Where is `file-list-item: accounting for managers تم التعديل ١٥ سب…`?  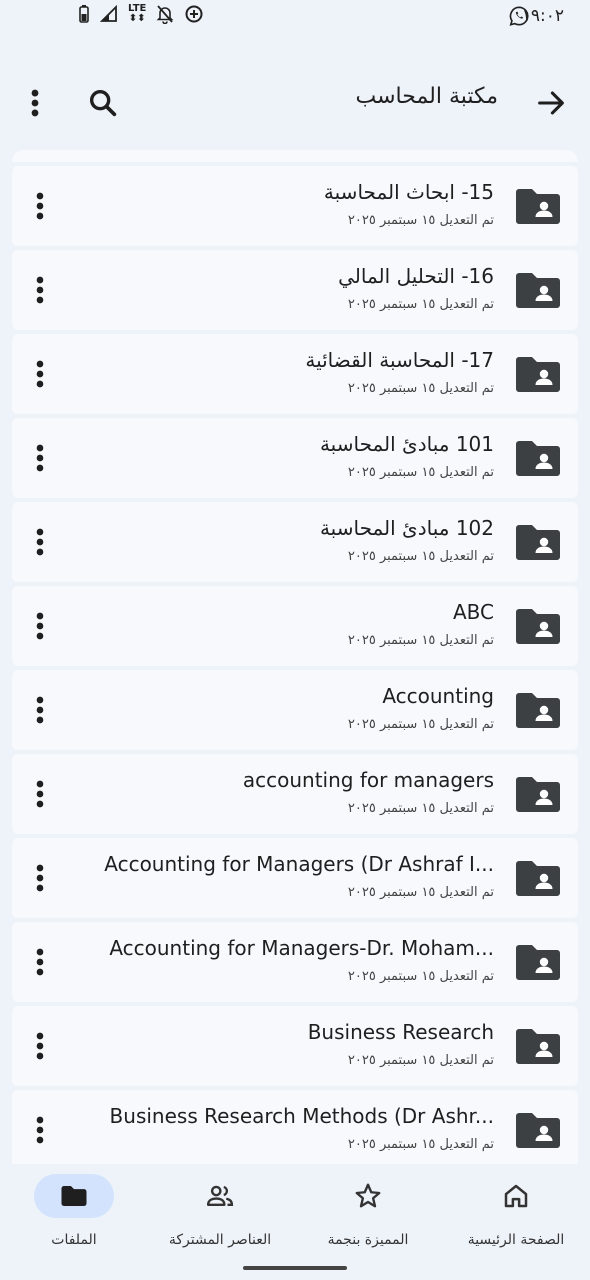 file-list-item: accounting for managers تم التعديل ١٥ سب… is located at coordinates (295, 794).